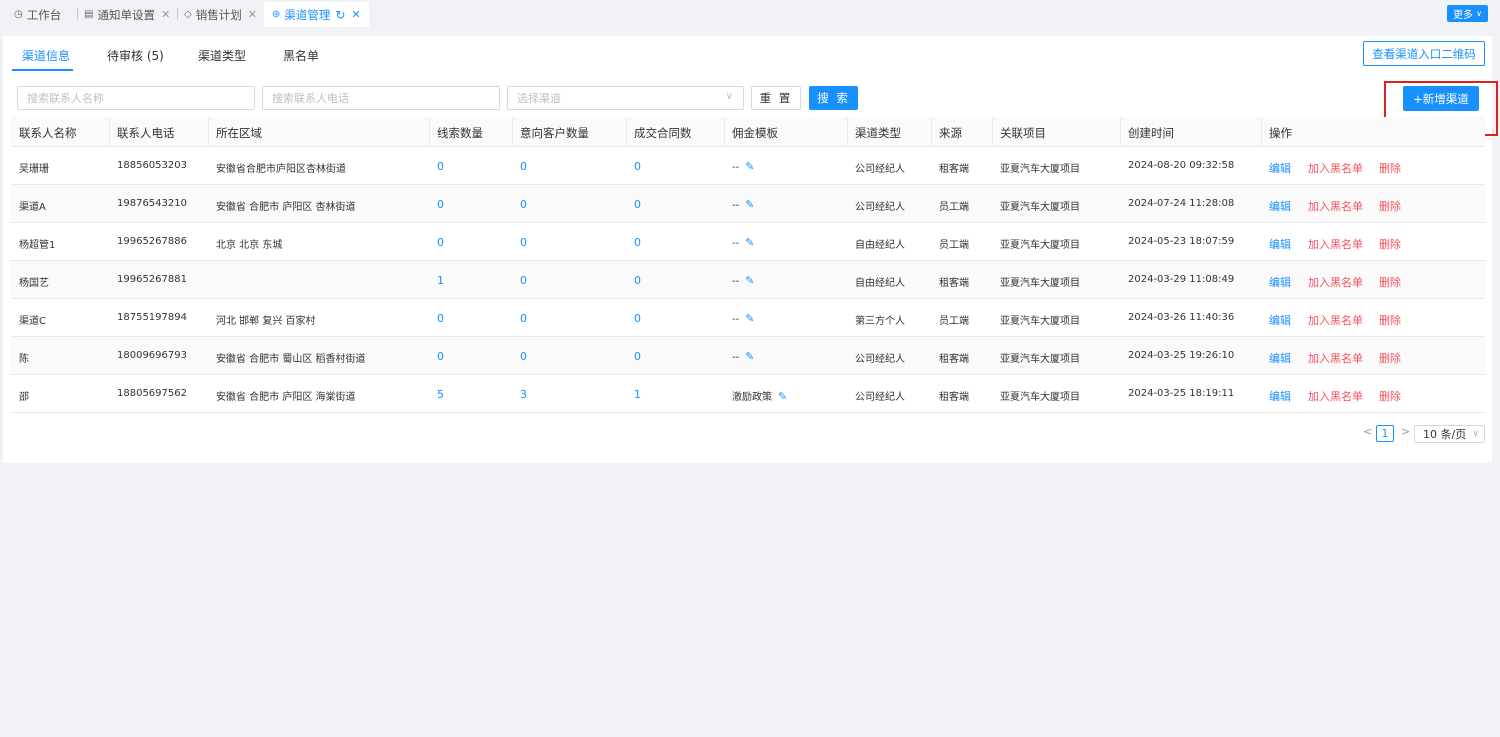 The image size is (1500, 737). Describe the element at coordinates (135, 55) in the screenshot. I see `subtab-pending: 待审核 (5)` at that location.